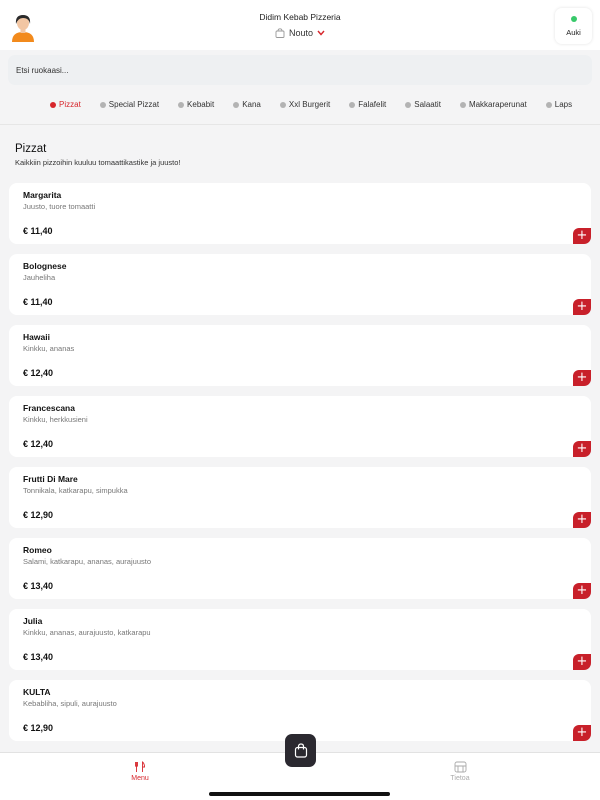  What do you see at coordinates (140, 766) in the screenshot?
I see `fork-knife-icon` at bounding box center [140, 766].